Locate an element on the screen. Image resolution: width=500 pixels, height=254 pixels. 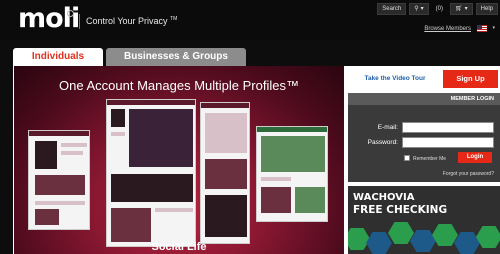
hero-headline: One Account Manages Multiple Profiles™ is located at coordinates (179, 85).